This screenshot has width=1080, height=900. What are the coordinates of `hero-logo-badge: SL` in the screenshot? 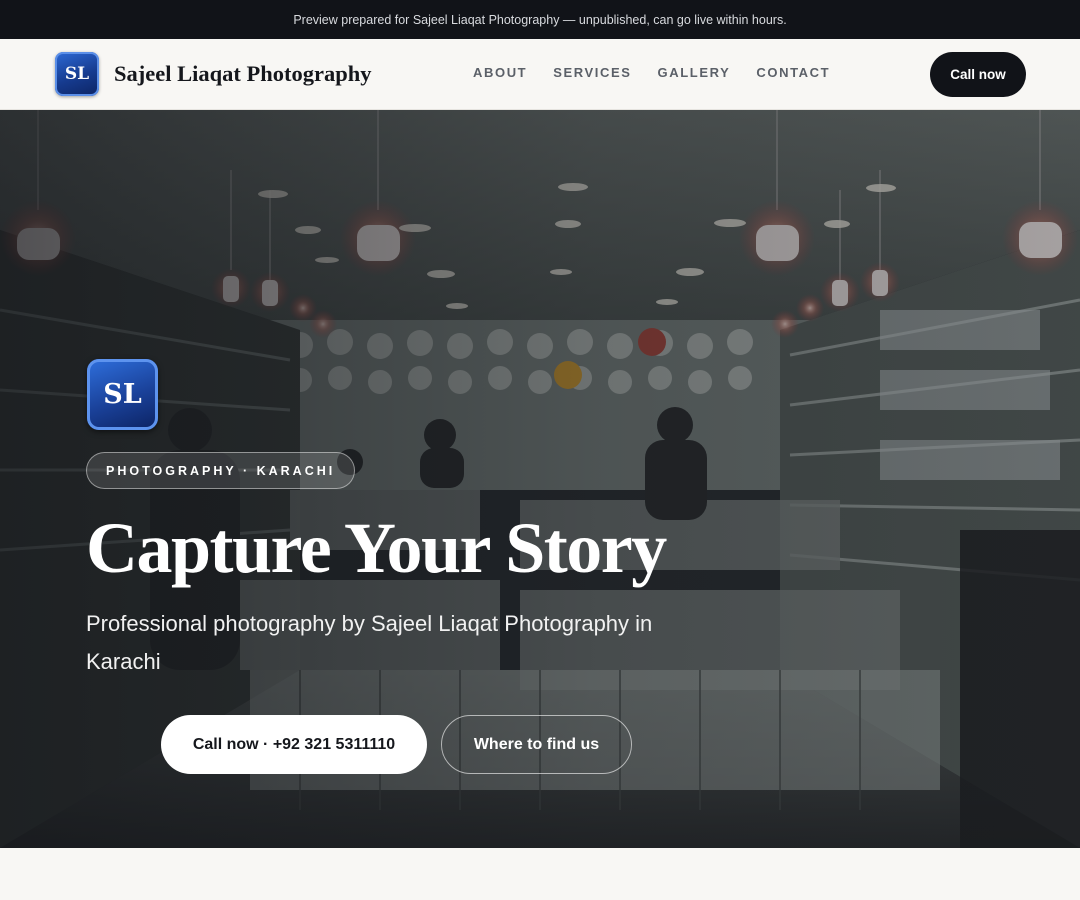 It's located at (122, 394).